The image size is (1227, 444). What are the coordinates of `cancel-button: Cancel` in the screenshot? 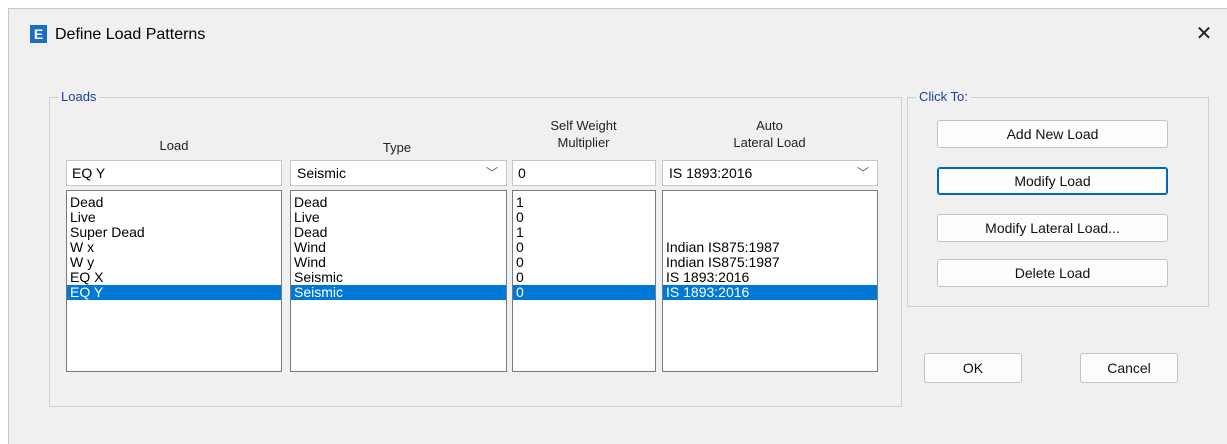 It's located at (1129, 368).